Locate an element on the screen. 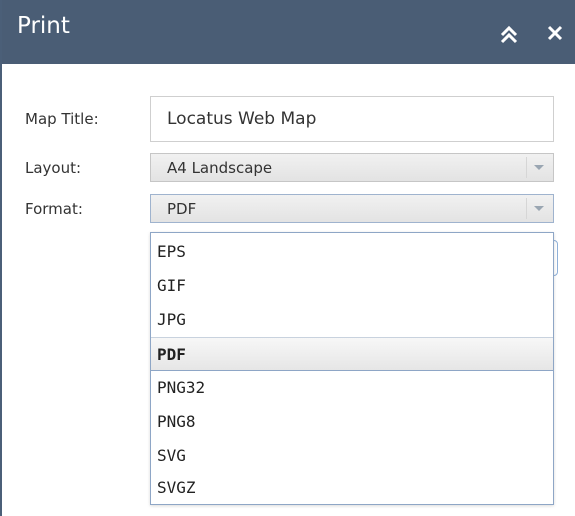  dropdown-option-png32: PNG32 is located at coordinates (352, 388).